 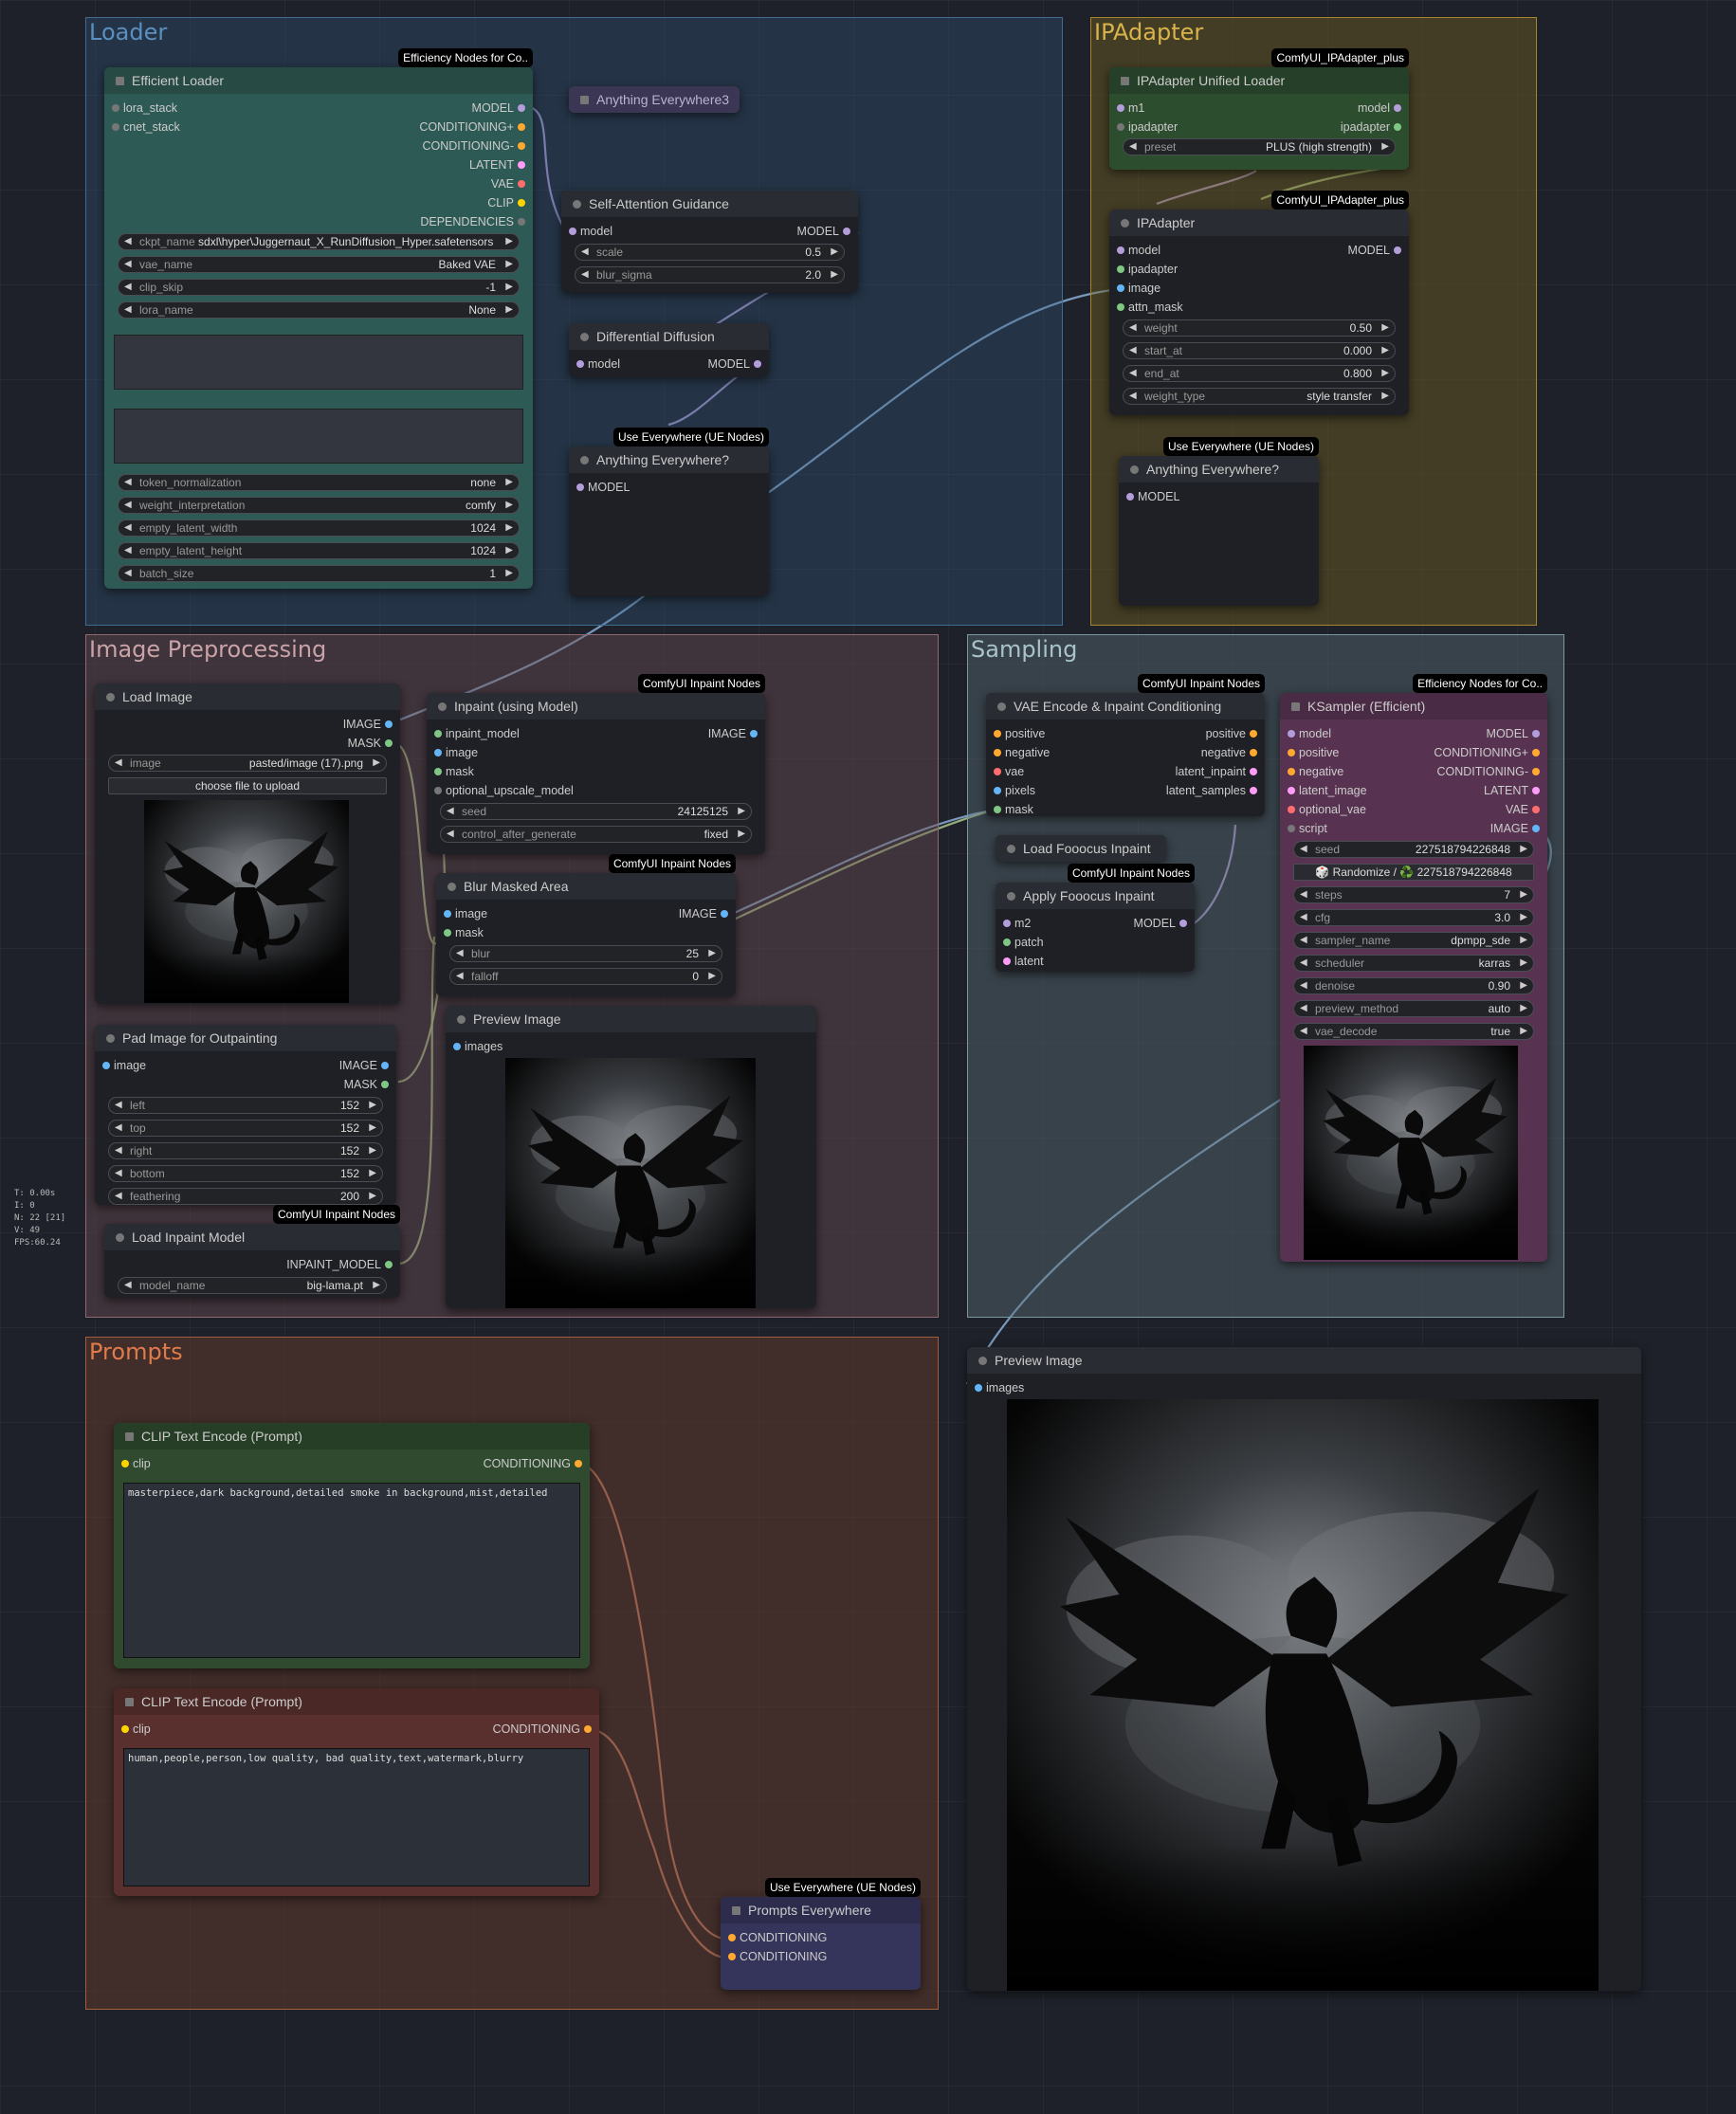 What do you see at coordinates (1152, 497) in the screenshot?
I see `input-model: MODEL` at bounding box center [1152, 497].